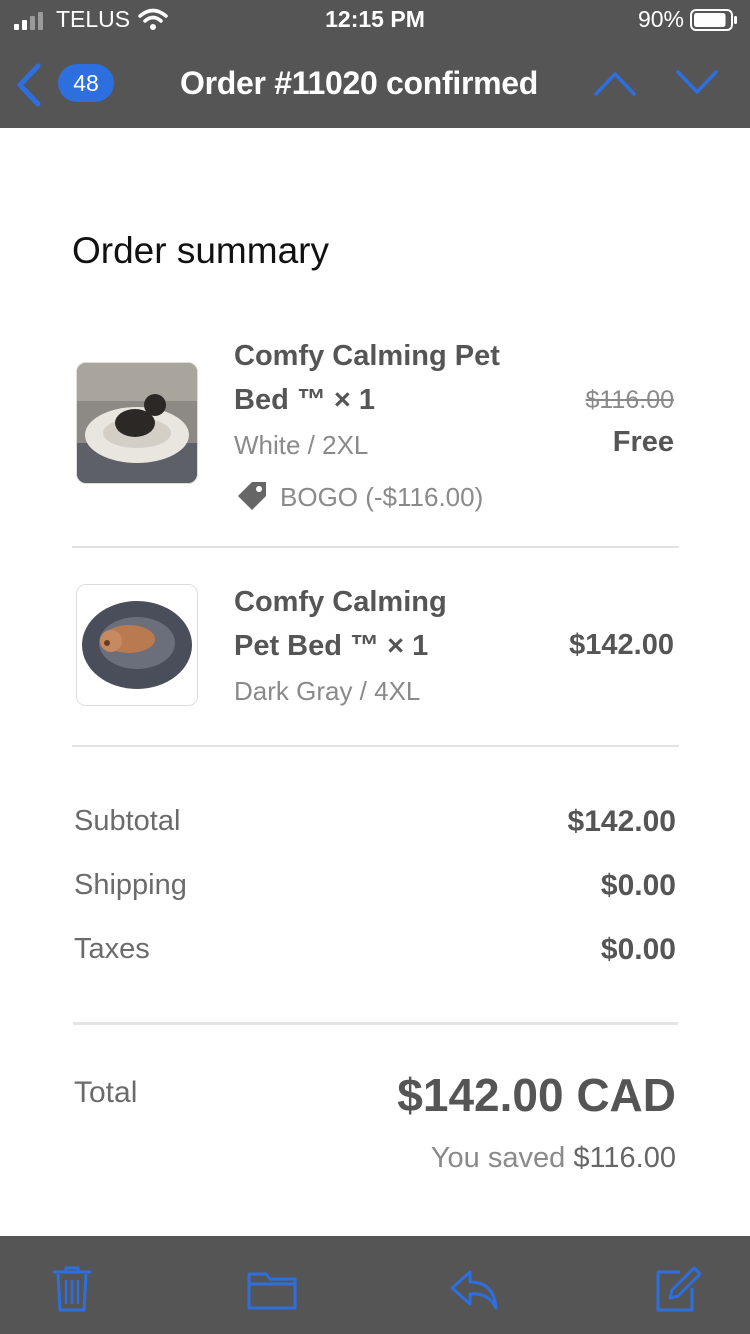 The image size is (750, 1334). I want to click on previous-message-icon, so click(615, 83).